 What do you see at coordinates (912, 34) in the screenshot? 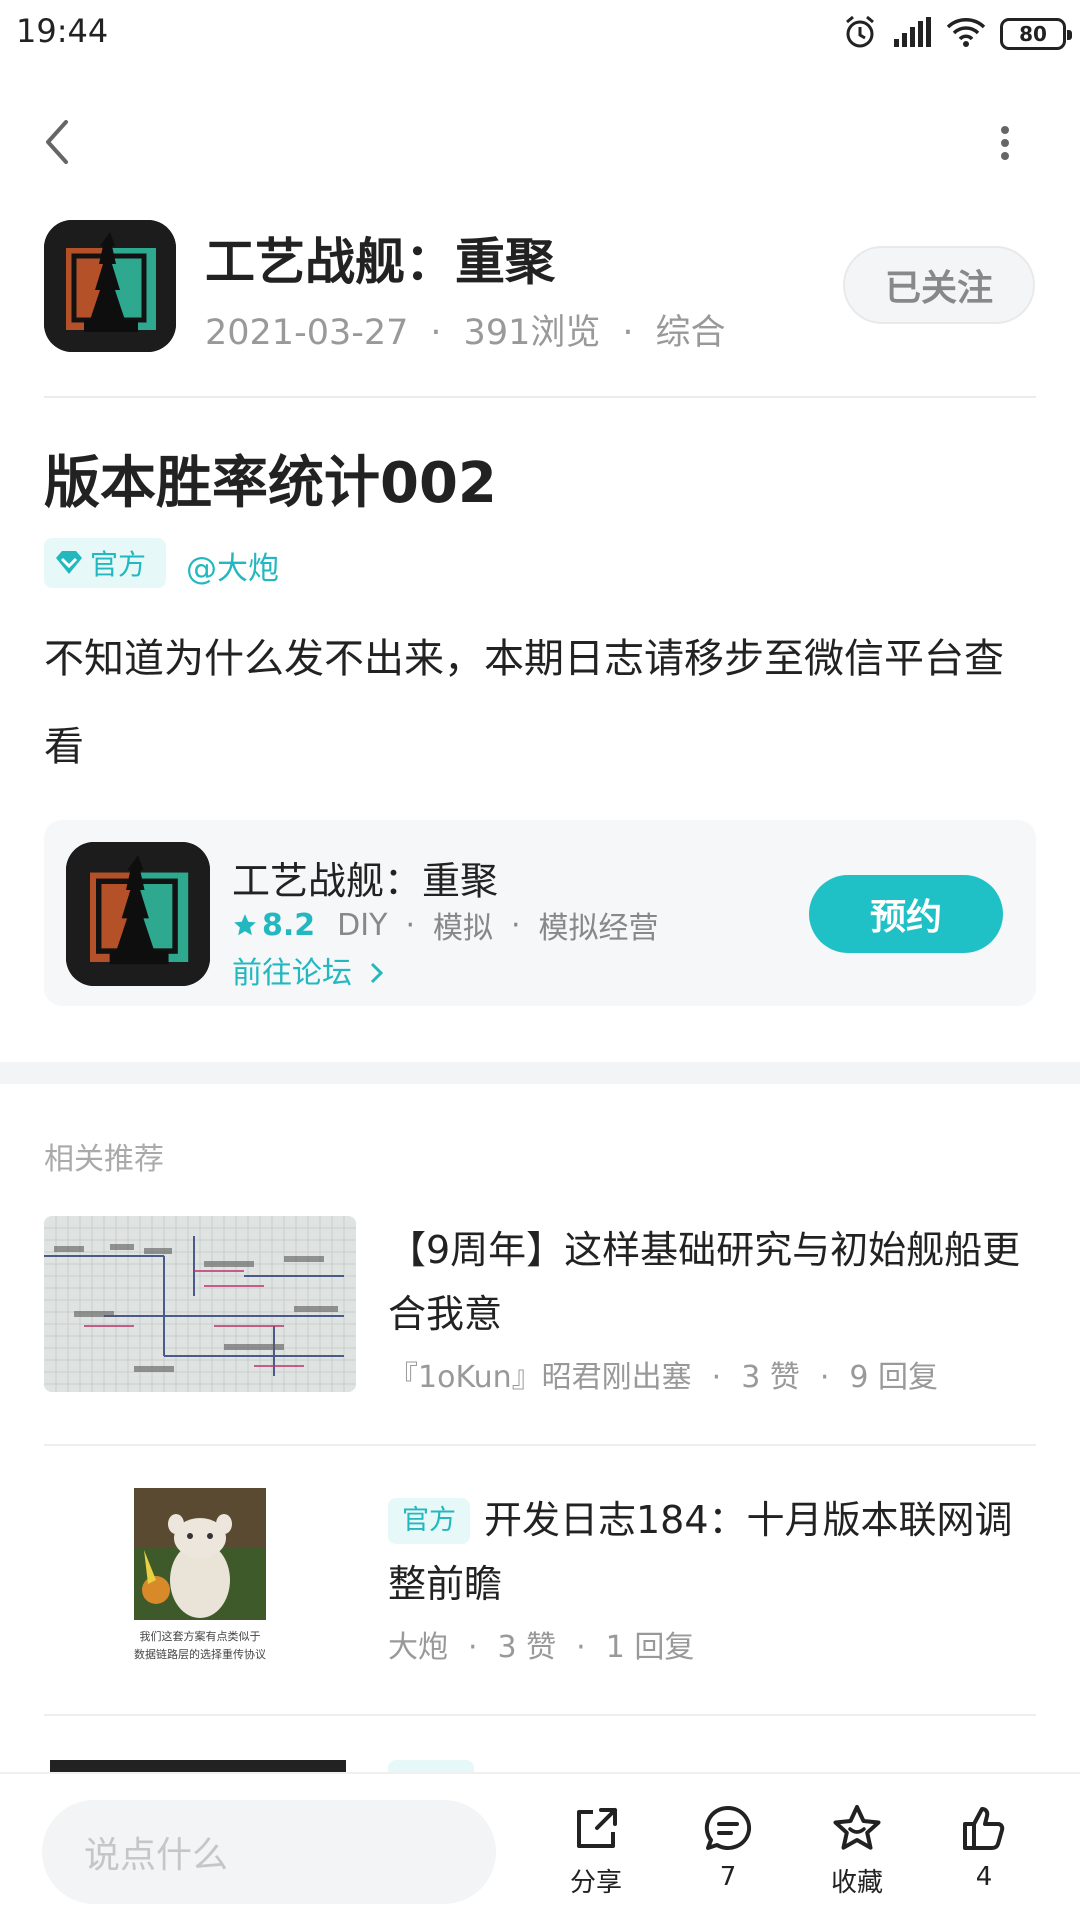
I see `signal-icon` at bounding box center [912, 34].